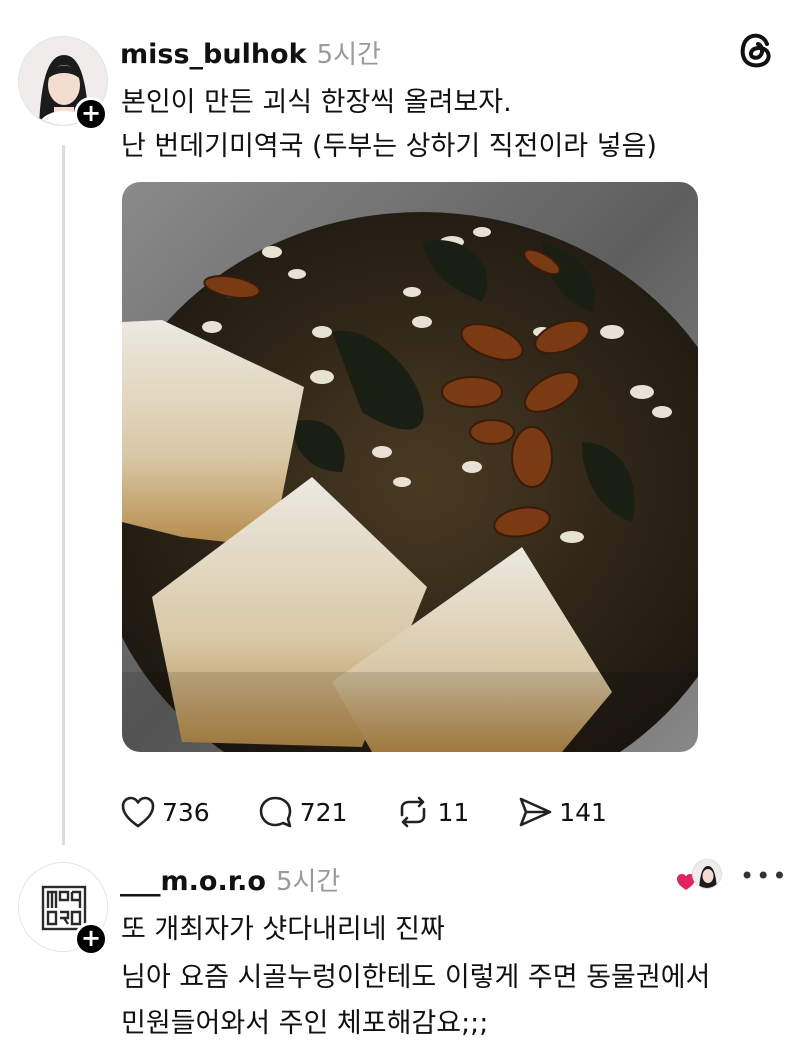 The image size is (800, 1044). Describe the element at coordinates (186, 812) in the screenshot. I see `like-count: 736` at that location.